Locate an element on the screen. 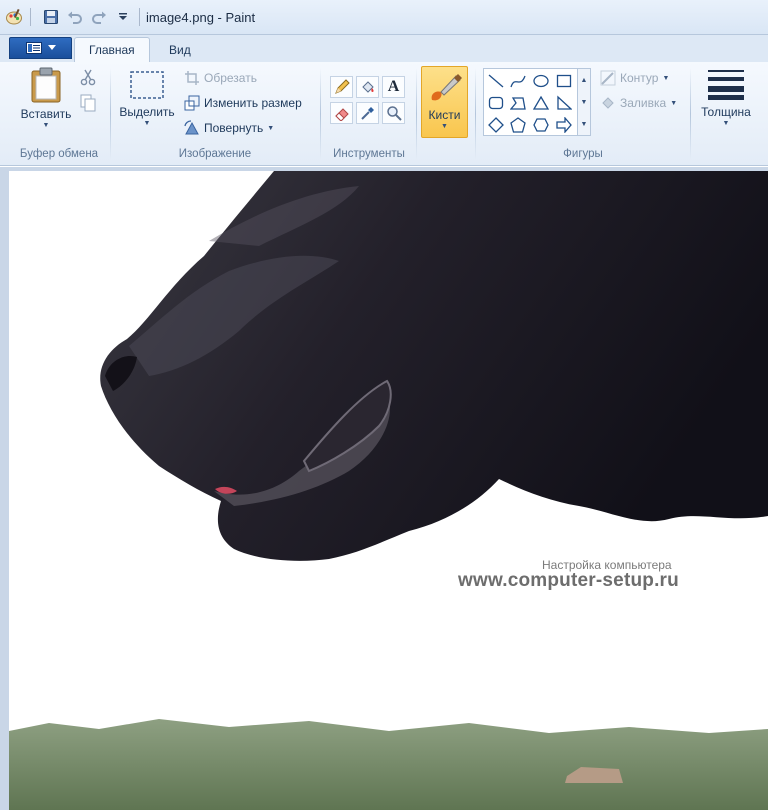 The height and width of the screenshot is (810, 768). watermark-url: www.computer-setup.ru is located at coordinates (568, 580).